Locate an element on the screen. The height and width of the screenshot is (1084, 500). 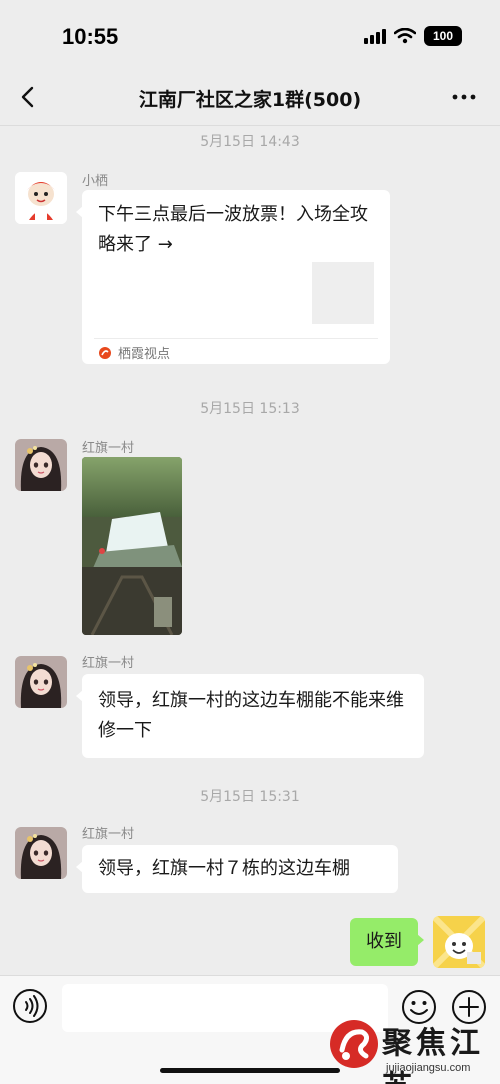
watermark-logo-icon is located at coordinates (354, 1044).